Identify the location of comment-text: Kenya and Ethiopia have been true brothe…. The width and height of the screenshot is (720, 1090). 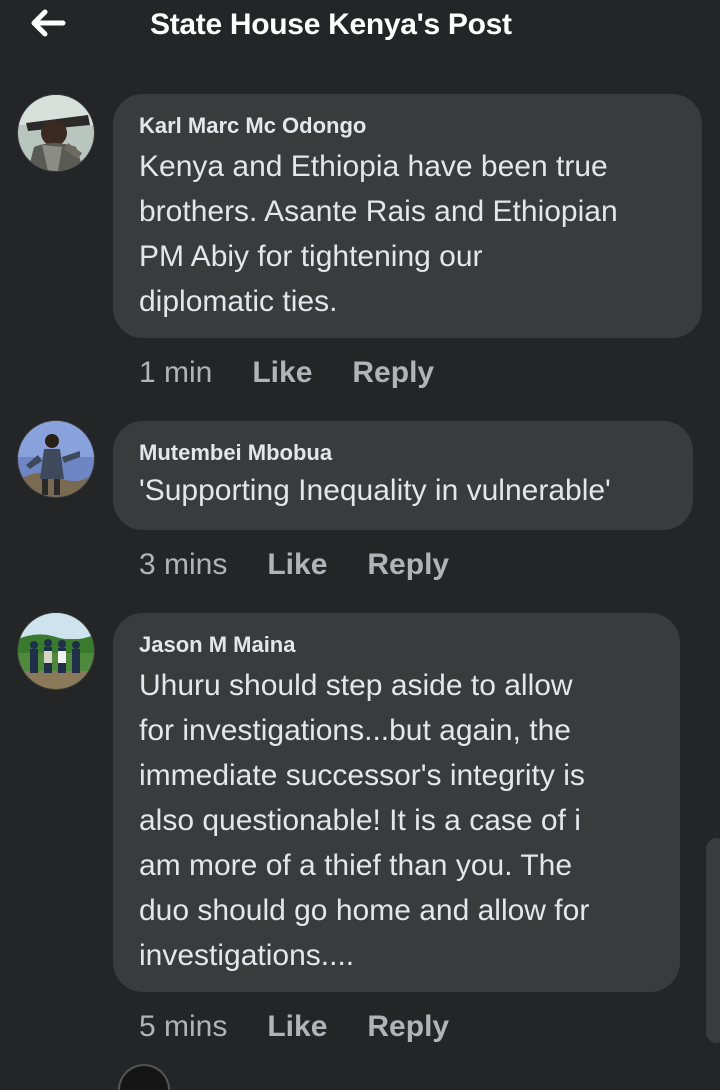
(378, 234).